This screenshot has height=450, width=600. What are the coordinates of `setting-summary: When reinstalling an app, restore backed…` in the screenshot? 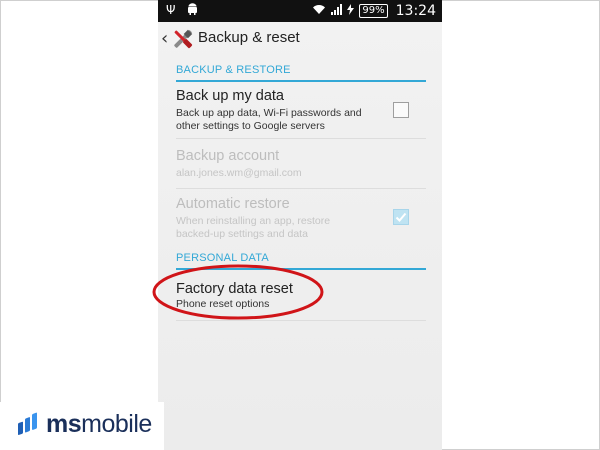 It's located at (253, 227).